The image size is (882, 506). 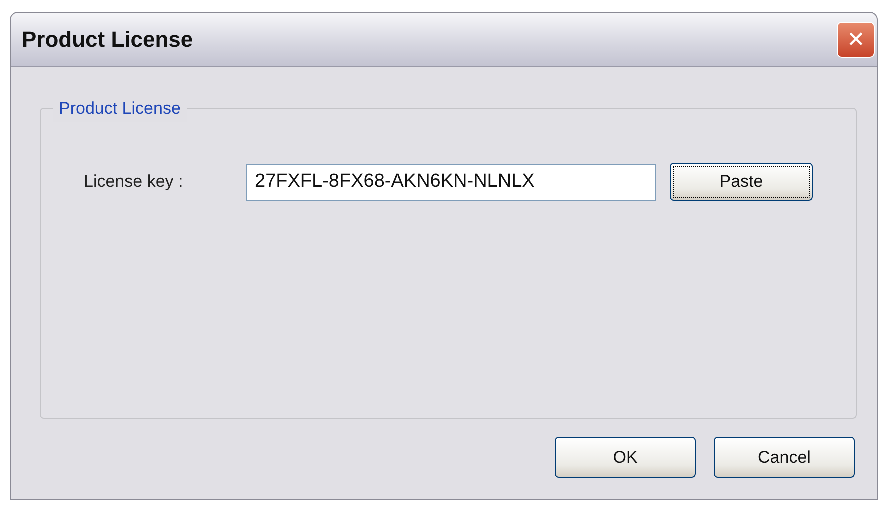 I want to click on paste-button: Paste, so click(x=741, y=182).